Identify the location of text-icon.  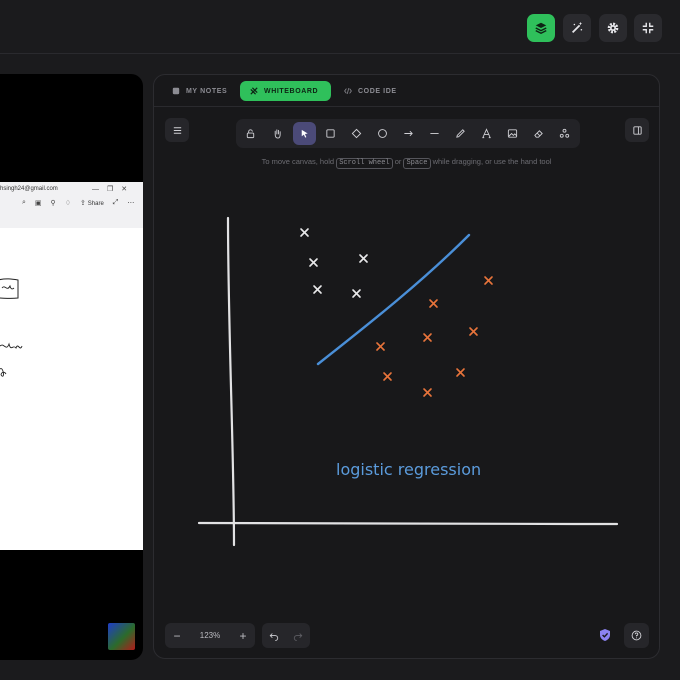
(486, 133).